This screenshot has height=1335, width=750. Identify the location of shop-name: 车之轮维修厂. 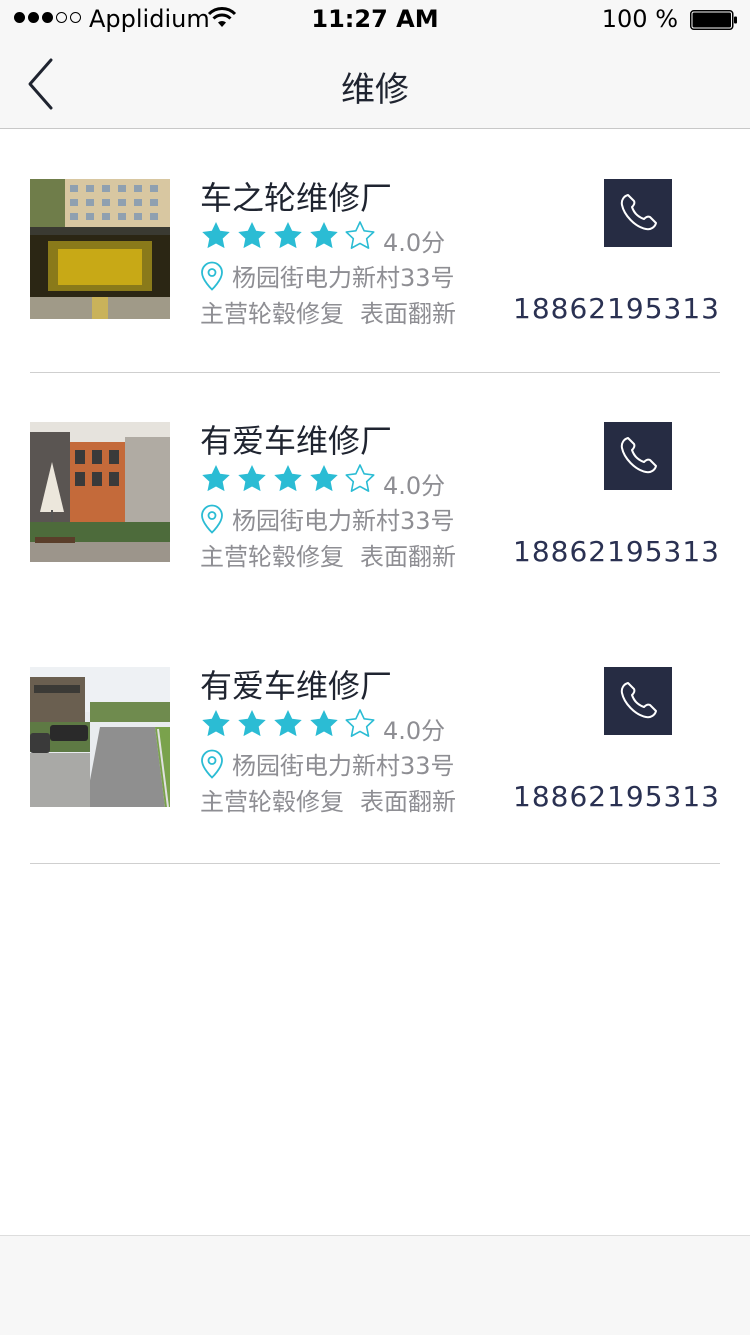
(296, 198).